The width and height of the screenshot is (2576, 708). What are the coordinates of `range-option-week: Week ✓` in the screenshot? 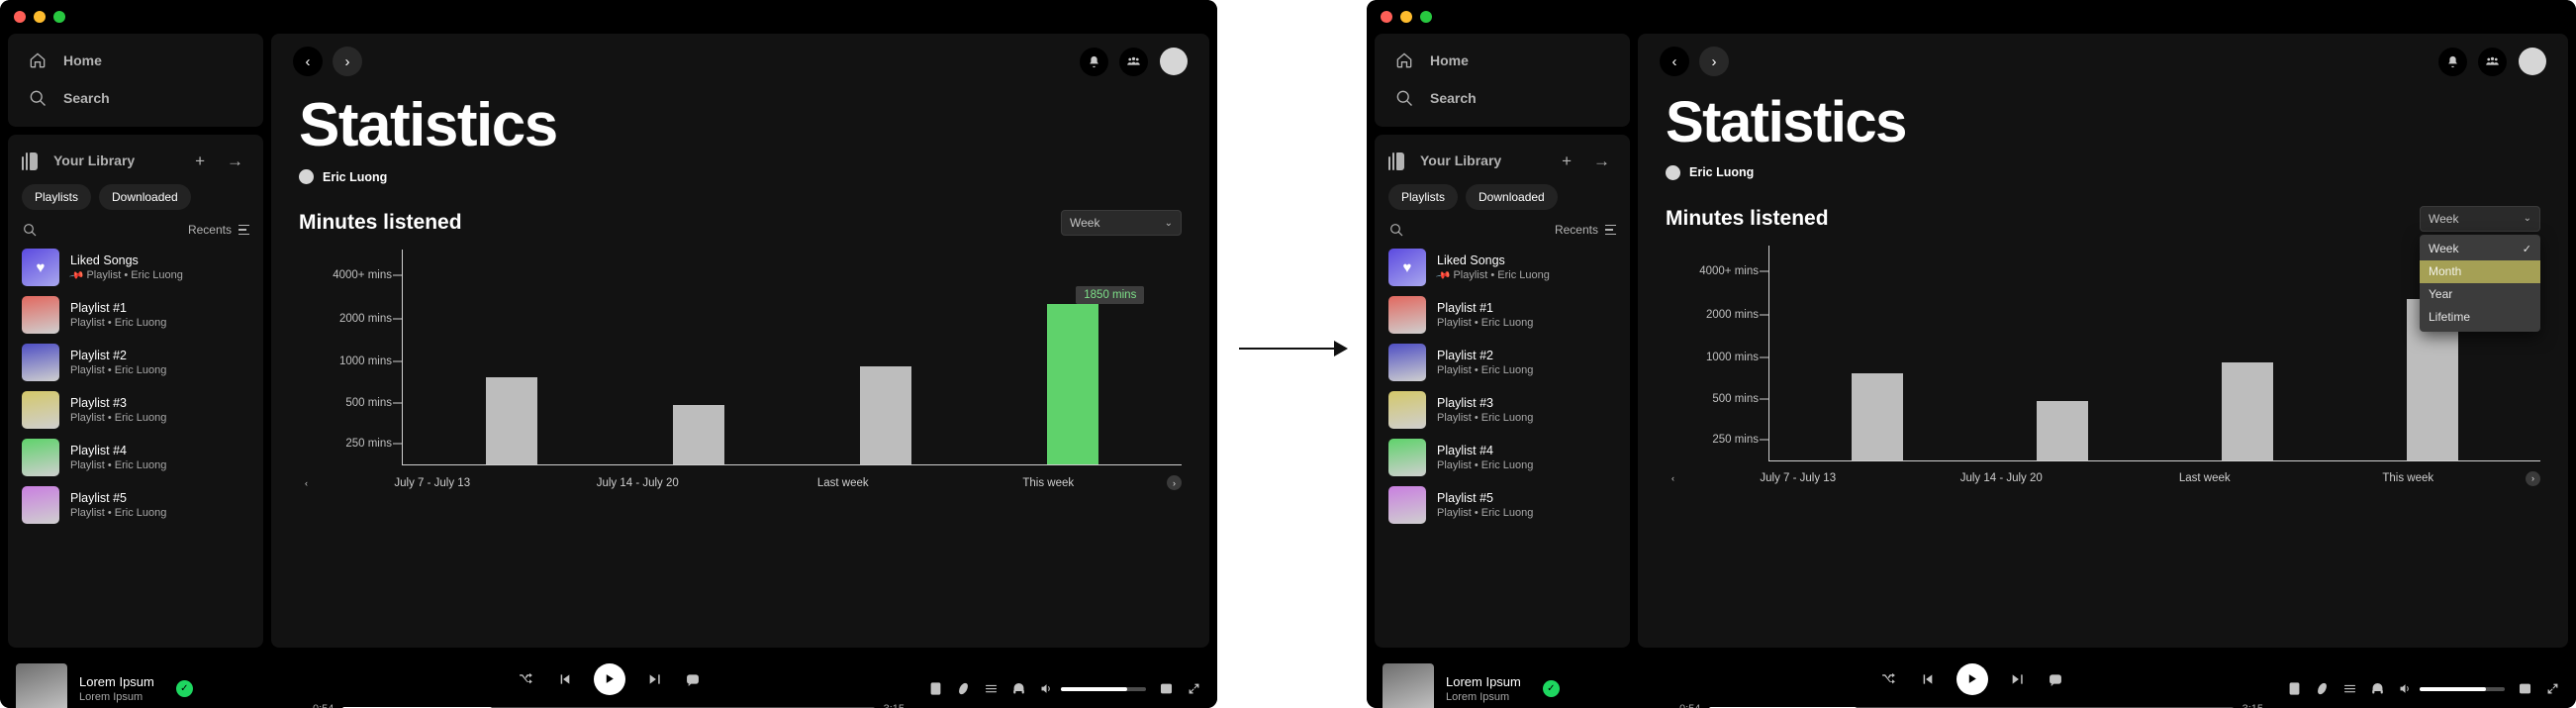 It's located at (2480, 249).